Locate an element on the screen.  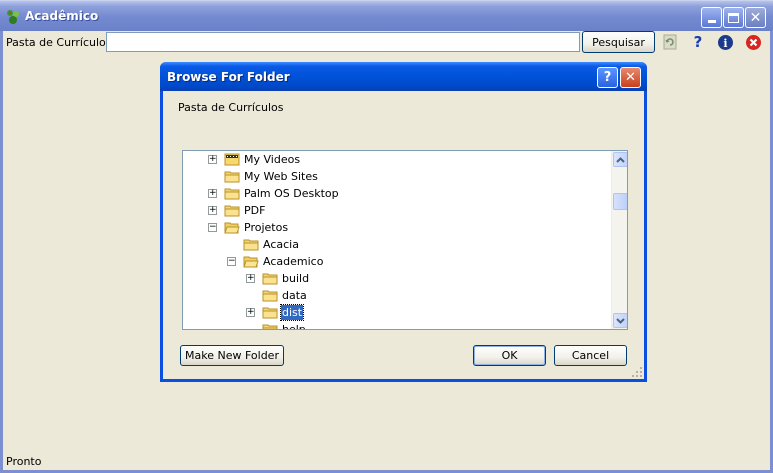
path-input is located at coordinates (343, 42).